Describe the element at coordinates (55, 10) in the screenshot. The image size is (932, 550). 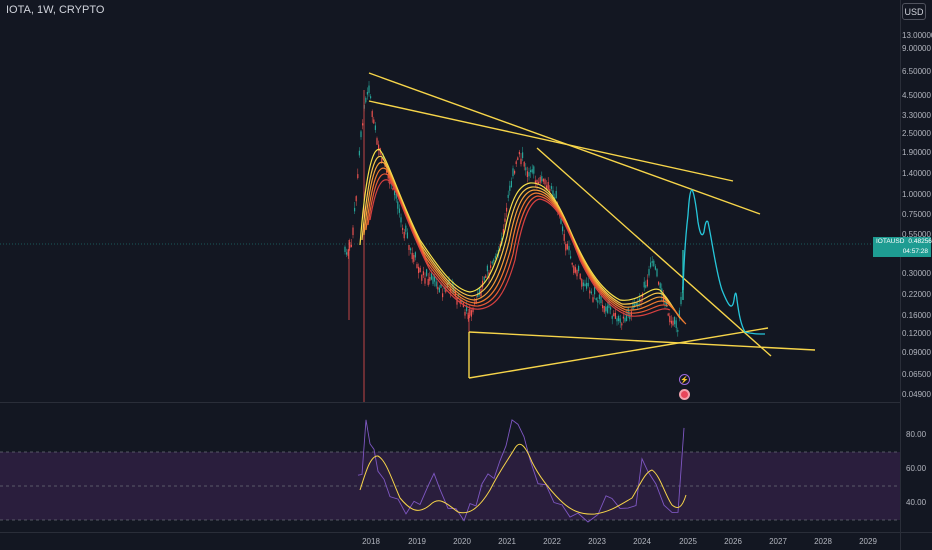
I see `symbol-legend: IOTA, 1W, CRYPTO` at that location.